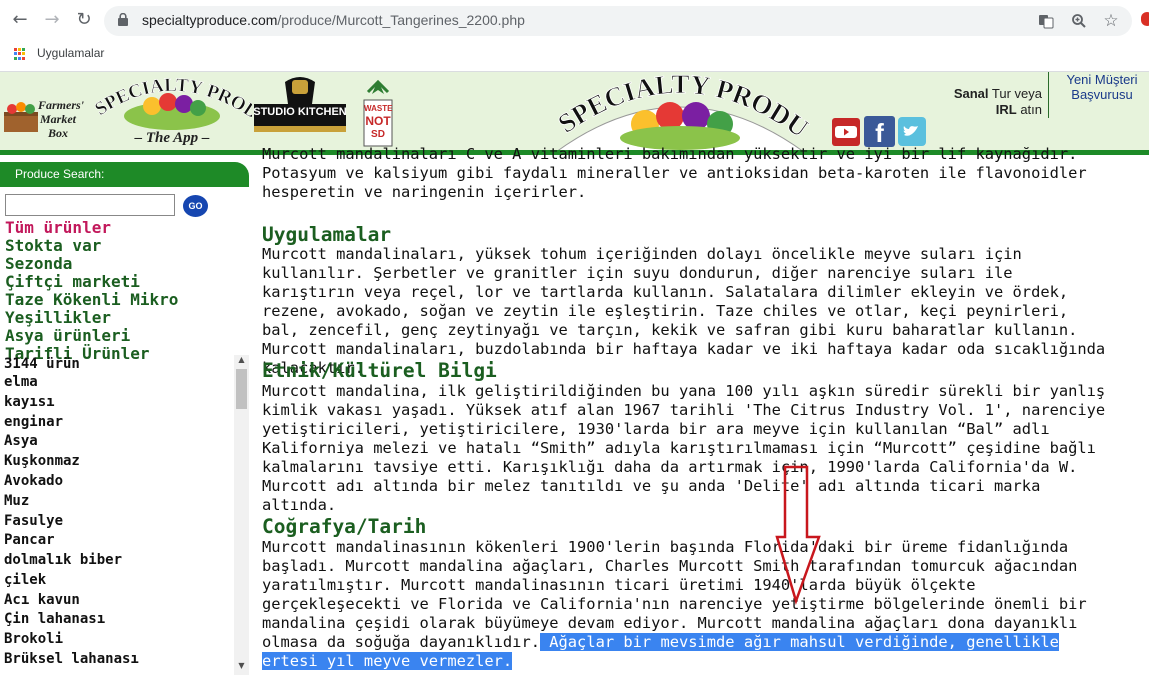 This screenshot has height=675, width=1149. What do you see at coordinates (70, 53) in the screenshot?
I see `apps-bookmark-label: Uygulamalar` at bounding box center [70, 53].